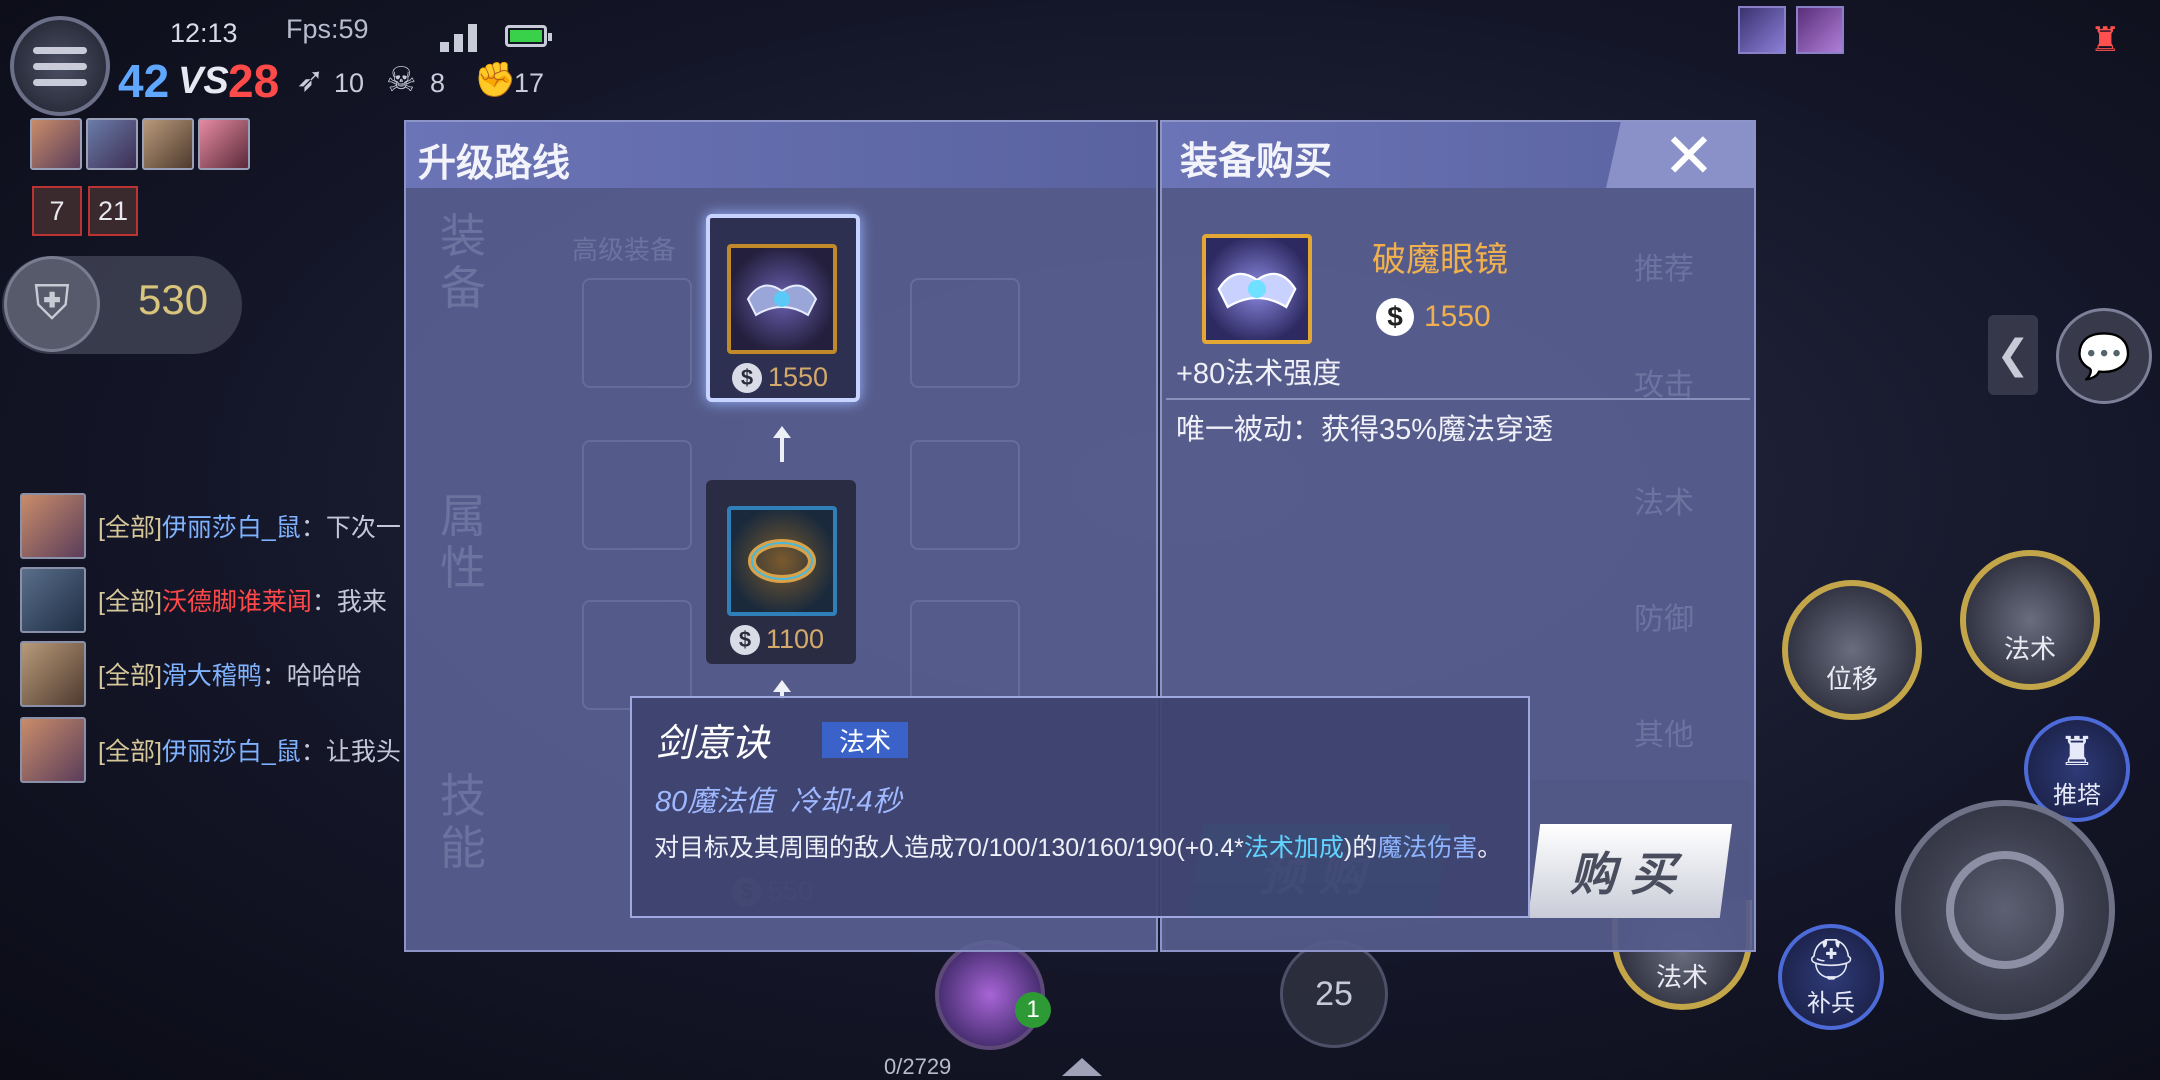 This screenshot has height=1080, width=2160. What do you see at coordinates (438, 83) in the screenshot?
I see `deaths-count: 8` at bounding box center [438, 83].